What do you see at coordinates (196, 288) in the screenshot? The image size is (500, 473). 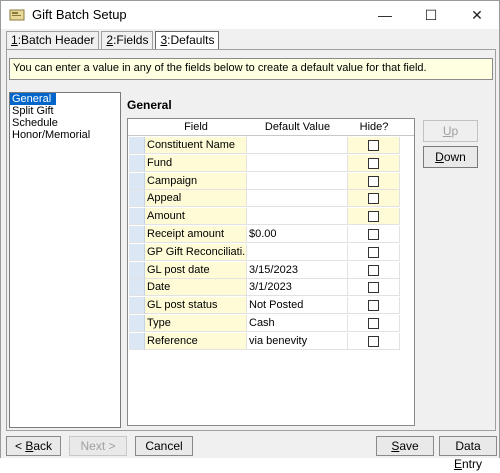 I see `field-name-cell: Date` at bounding box center [196, 288].